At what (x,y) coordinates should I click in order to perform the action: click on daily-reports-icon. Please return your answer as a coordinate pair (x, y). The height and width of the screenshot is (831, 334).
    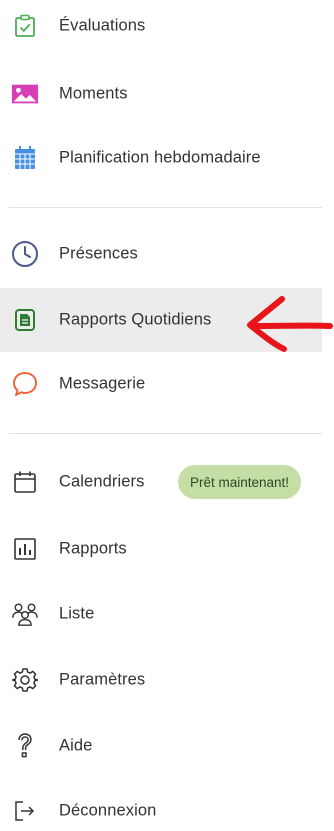
    Looking at the image, I should click on (25, 320).